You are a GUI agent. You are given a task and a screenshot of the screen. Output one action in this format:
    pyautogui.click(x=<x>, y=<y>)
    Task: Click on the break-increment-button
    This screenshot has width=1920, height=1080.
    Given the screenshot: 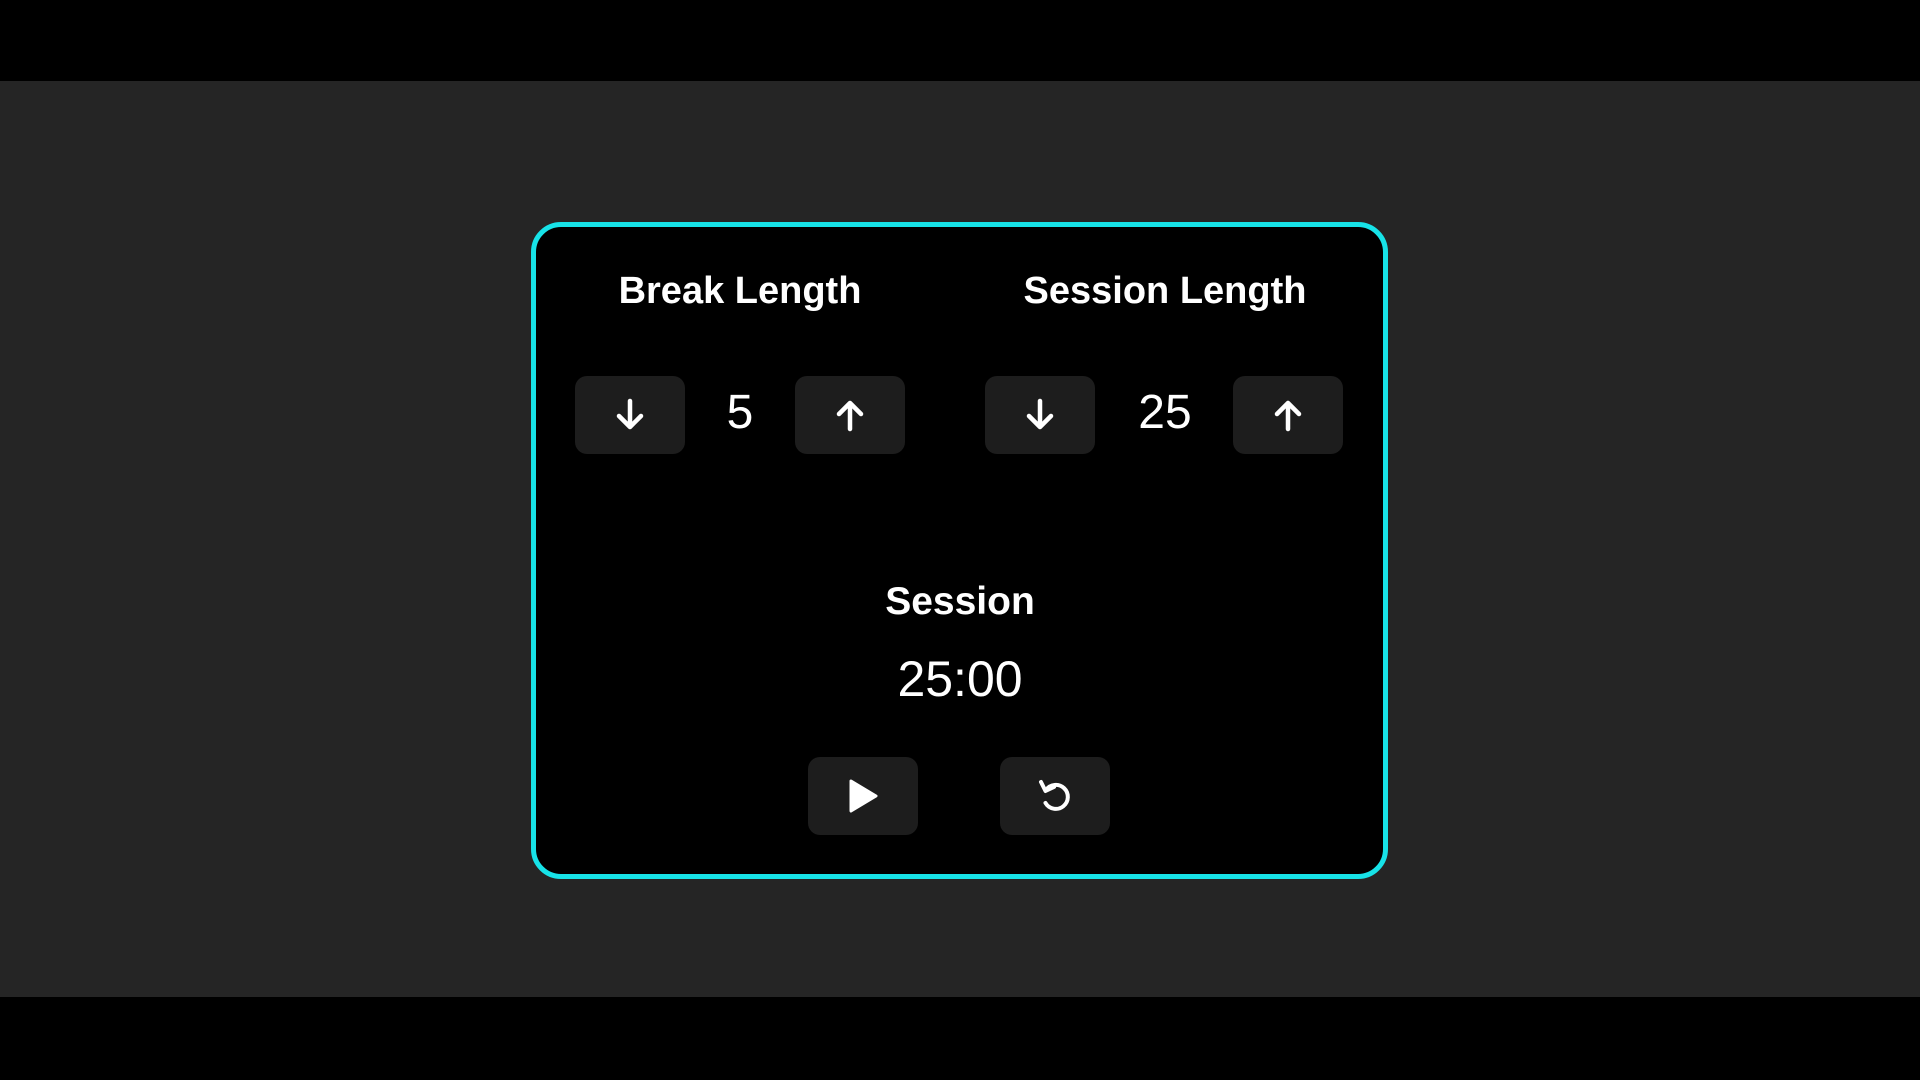 What is the action you would take?
    pyautogui.click(x=850, y=415)
    